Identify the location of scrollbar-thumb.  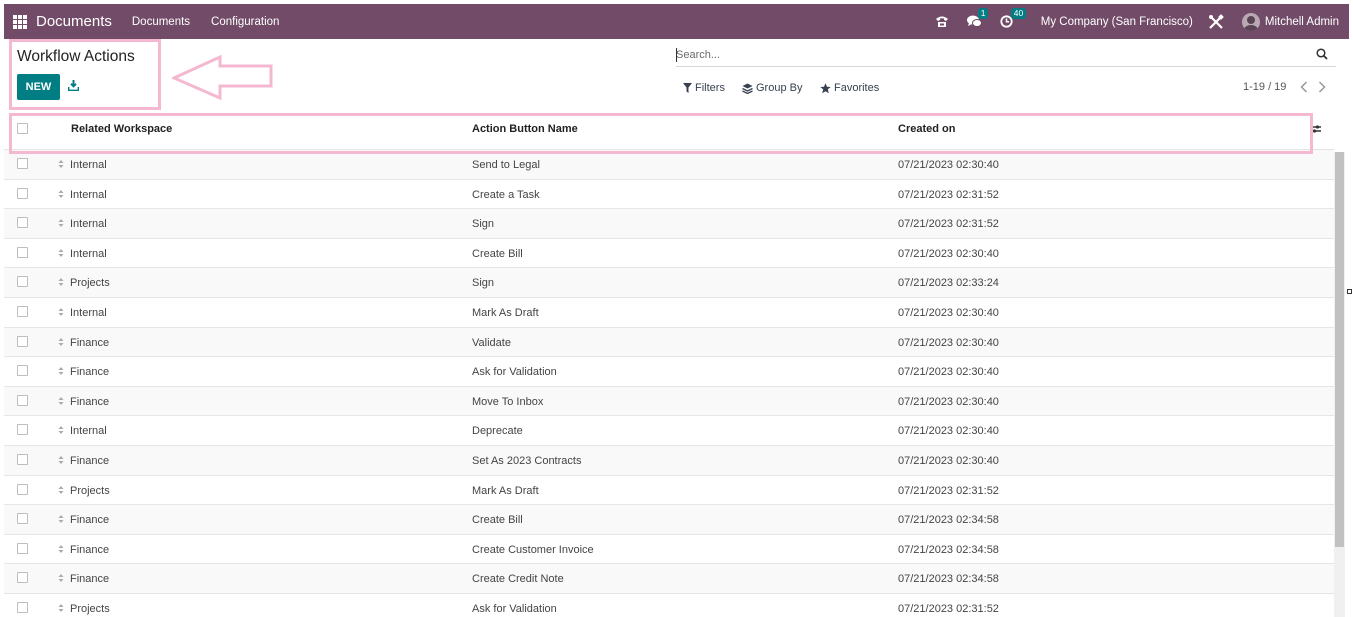
(1339, 349).